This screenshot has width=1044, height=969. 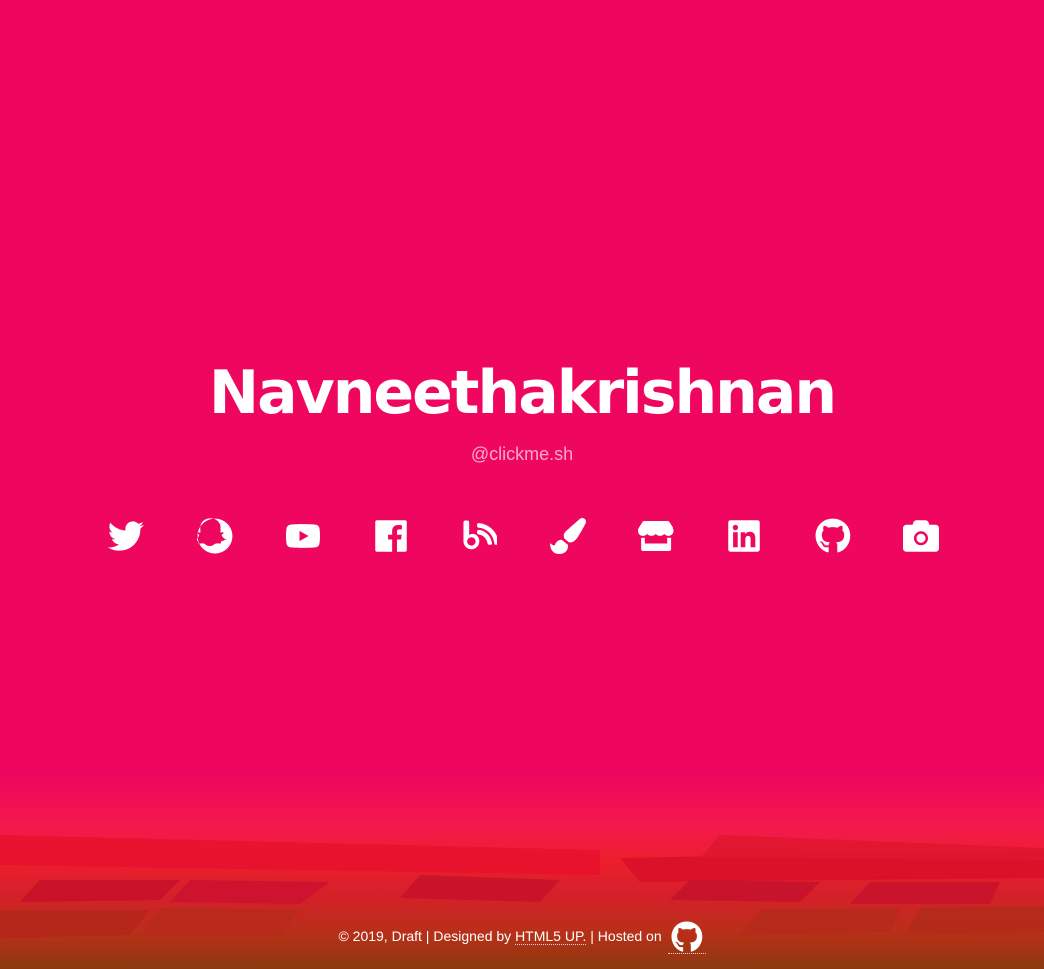 I want to click on store-icon, so click(x=655, y=536).